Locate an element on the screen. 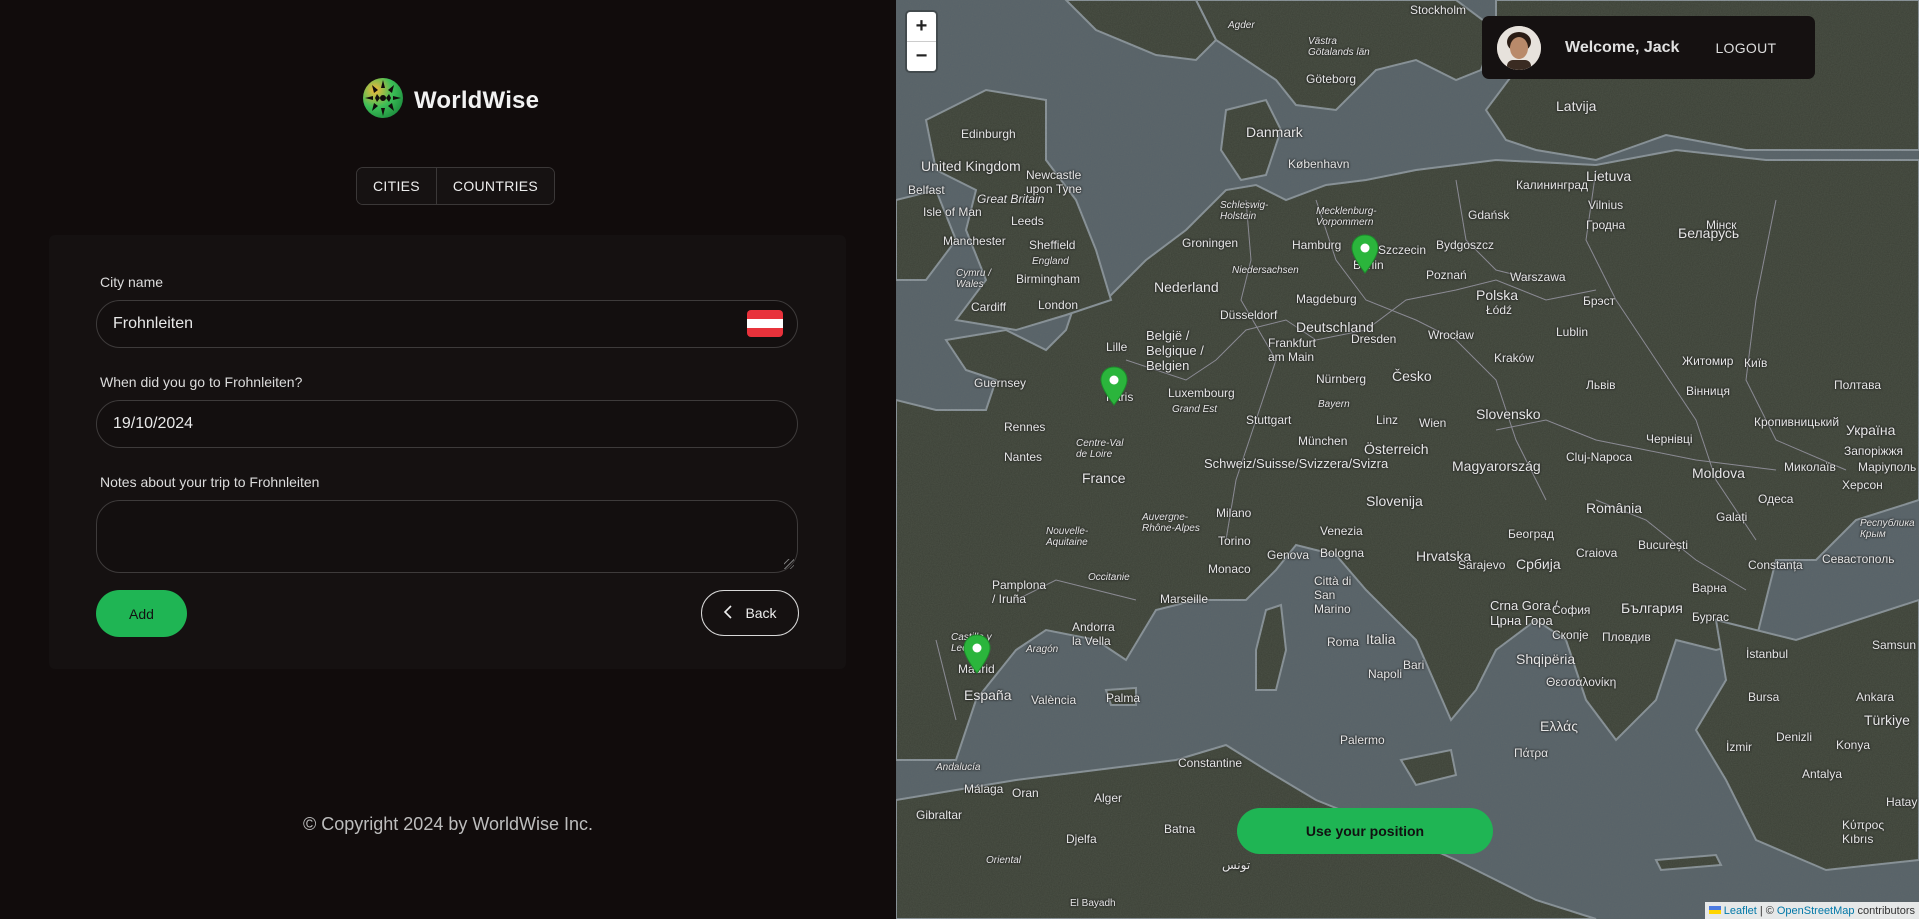  map-label: Slovenija is located at coordinates (1394, 501).